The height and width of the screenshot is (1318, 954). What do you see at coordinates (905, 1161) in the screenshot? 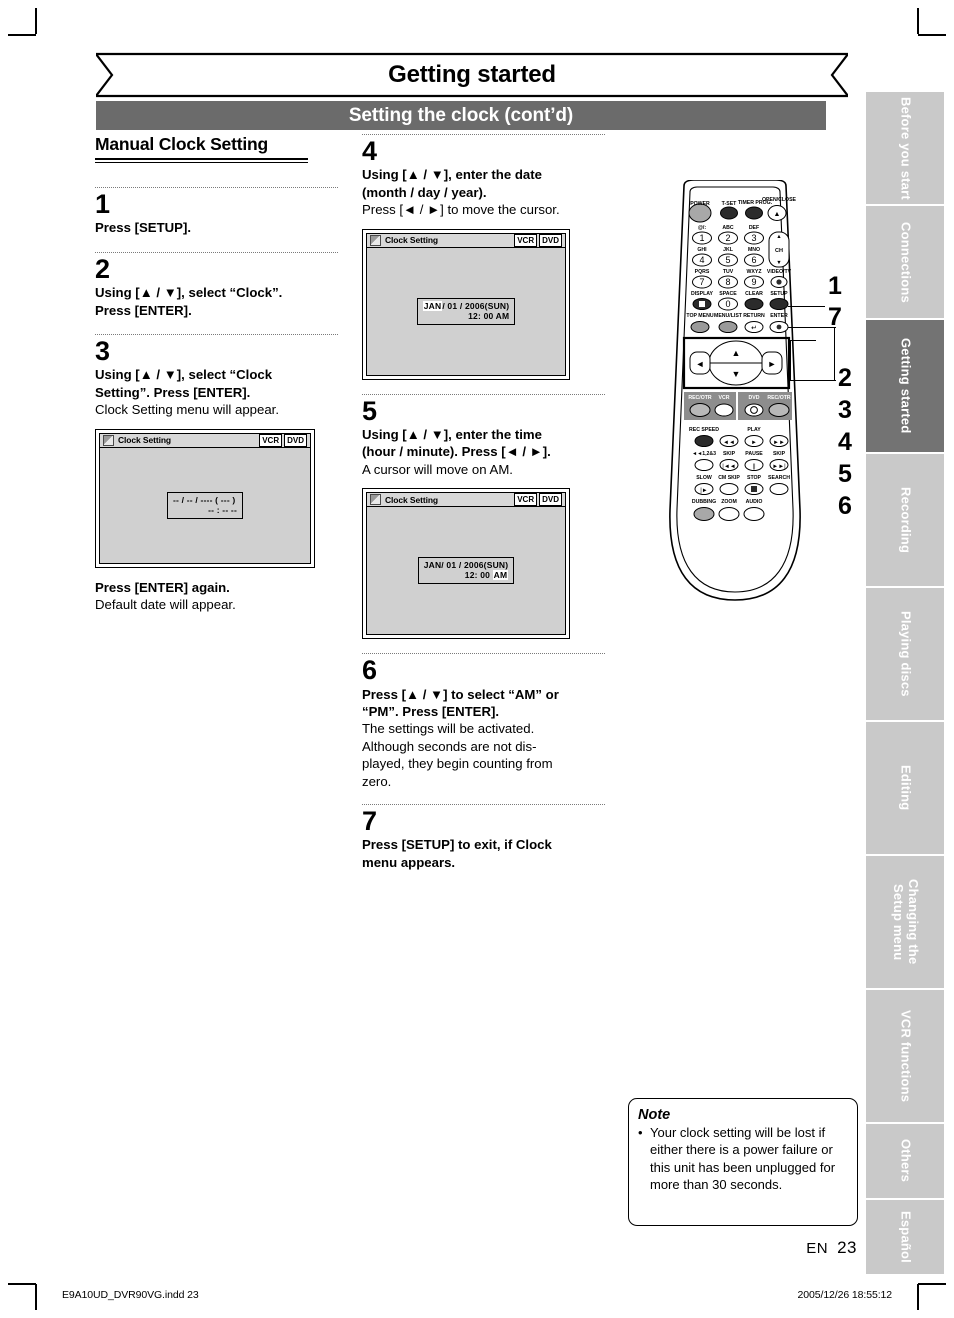
I see `tab-others: Others` at bounding box center [905, 1161].